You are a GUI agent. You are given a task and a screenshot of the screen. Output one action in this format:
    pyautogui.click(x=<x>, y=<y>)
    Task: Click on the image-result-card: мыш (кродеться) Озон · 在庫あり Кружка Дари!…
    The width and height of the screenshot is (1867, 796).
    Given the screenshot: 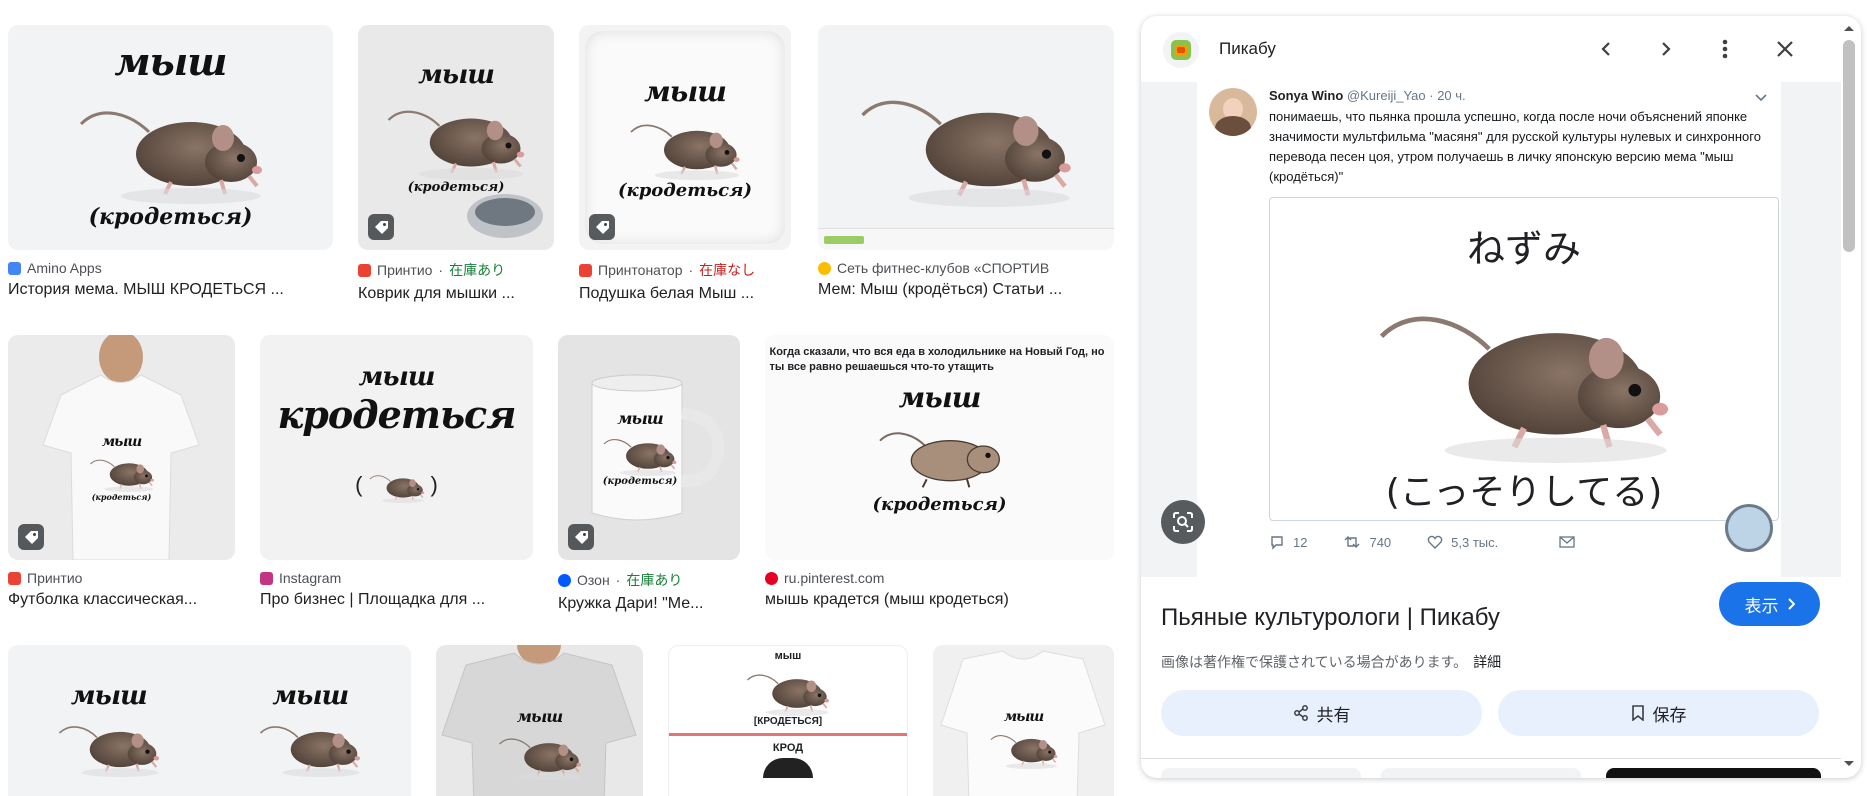 What is the action you would take?
    pyautogui.click(x=649, y=474)
    